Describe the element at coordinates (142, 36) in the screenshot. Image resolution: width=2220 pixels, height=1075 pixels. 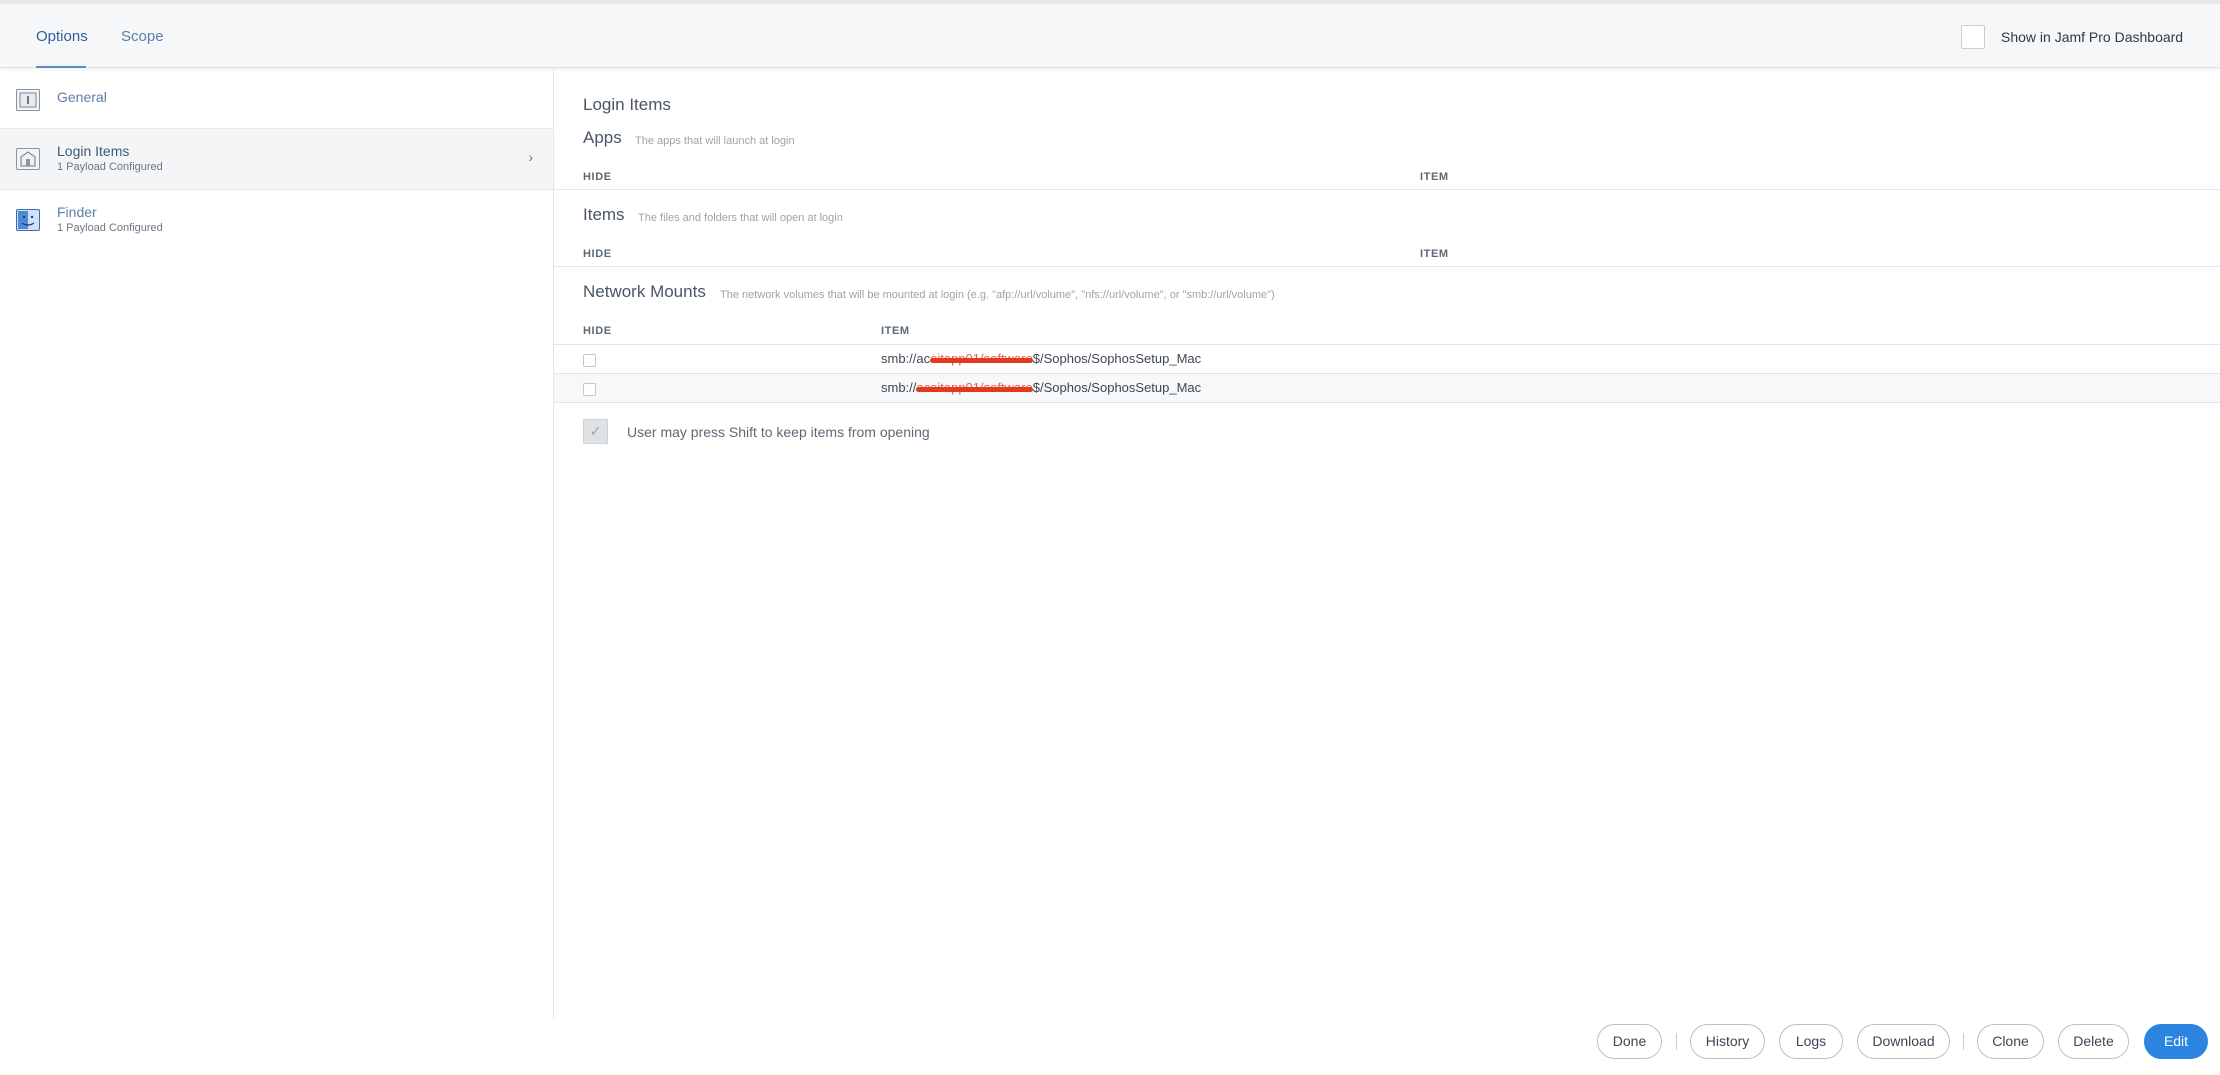
I see `tab-scope: Scope` at that location.